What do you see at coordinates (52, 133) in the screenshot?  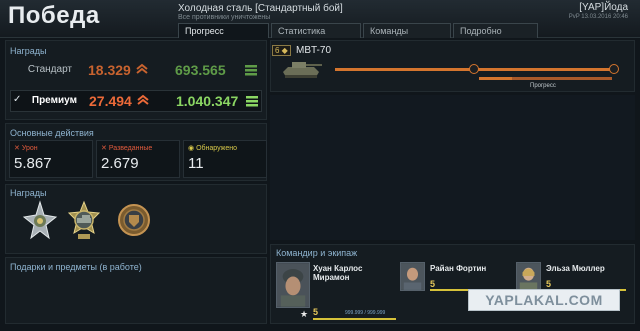 I see `actions-title: Основные действия` at bounding box center [52, 133].